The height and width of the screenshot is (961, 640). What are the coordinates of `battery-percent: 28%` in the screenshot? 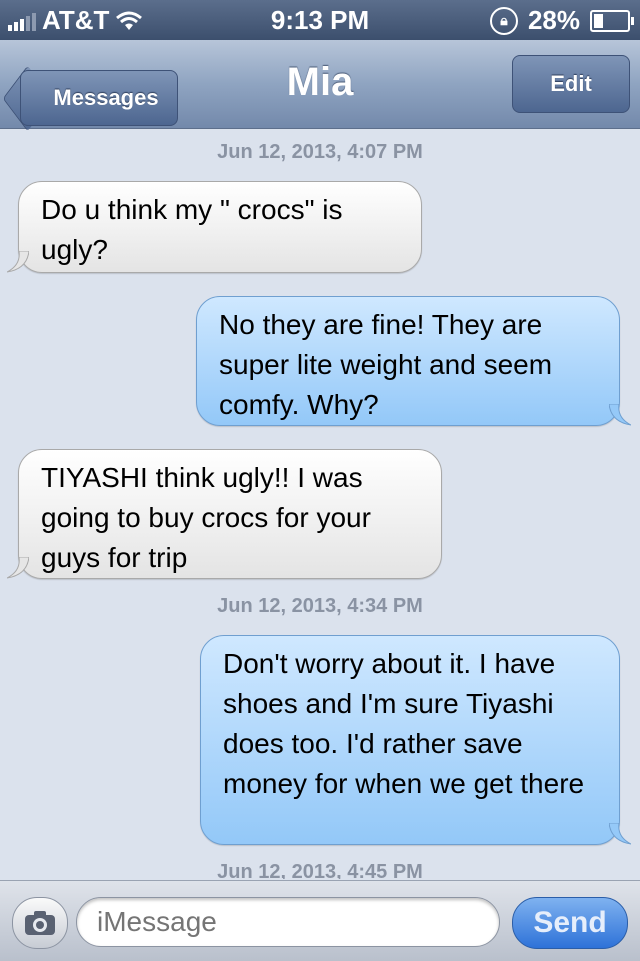 It's located at (553, 20).